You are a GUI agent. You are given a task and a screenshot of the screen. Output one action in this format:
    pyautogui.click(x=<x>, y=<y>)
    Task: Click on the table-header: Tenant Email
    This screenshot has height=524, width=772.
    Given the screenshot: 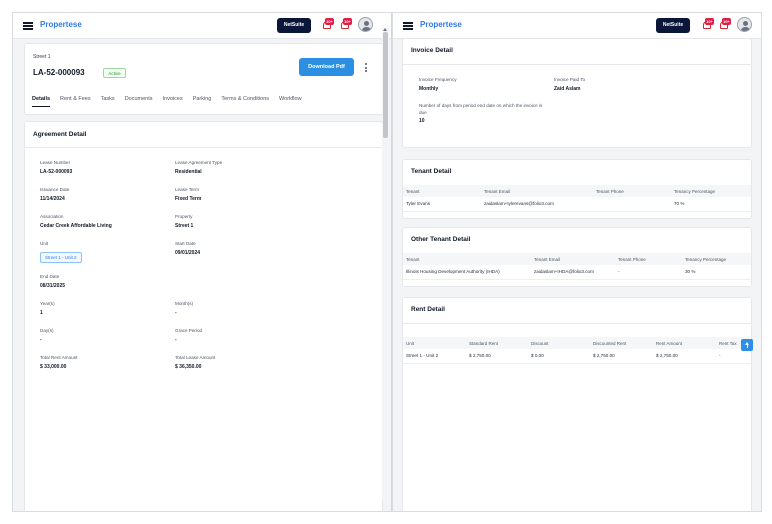 What is the action you would take?
    pyautogui.click(x=537, y=191)
    